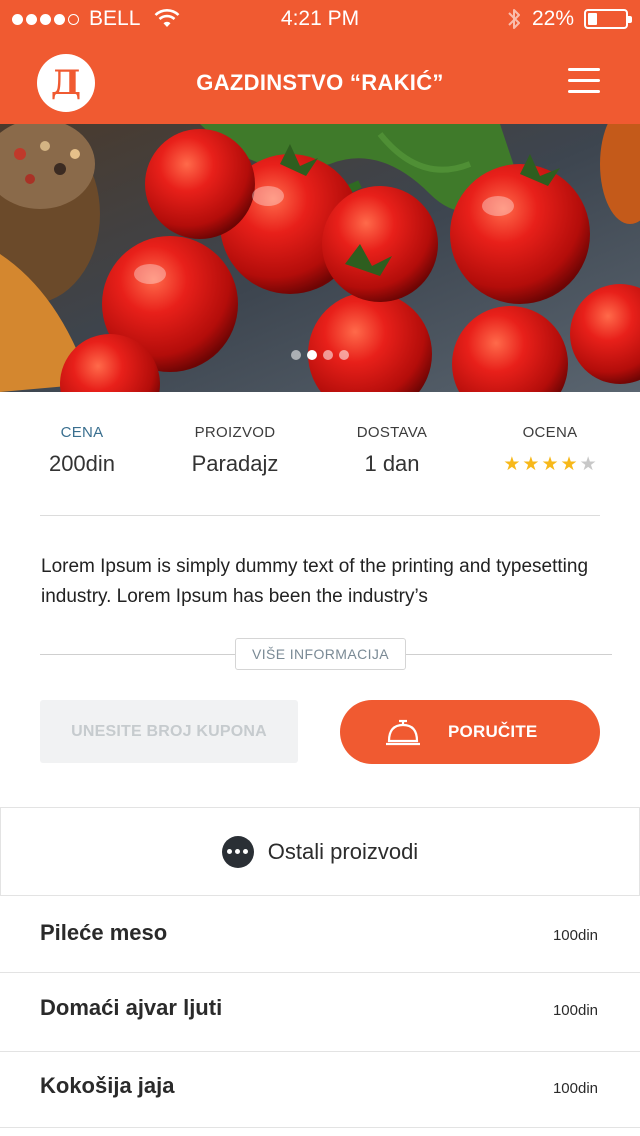 This screenshot has height=1136, width=640. I want to click on list-item: Domaći ajvar ljuti 100din, so click(320, 1012).